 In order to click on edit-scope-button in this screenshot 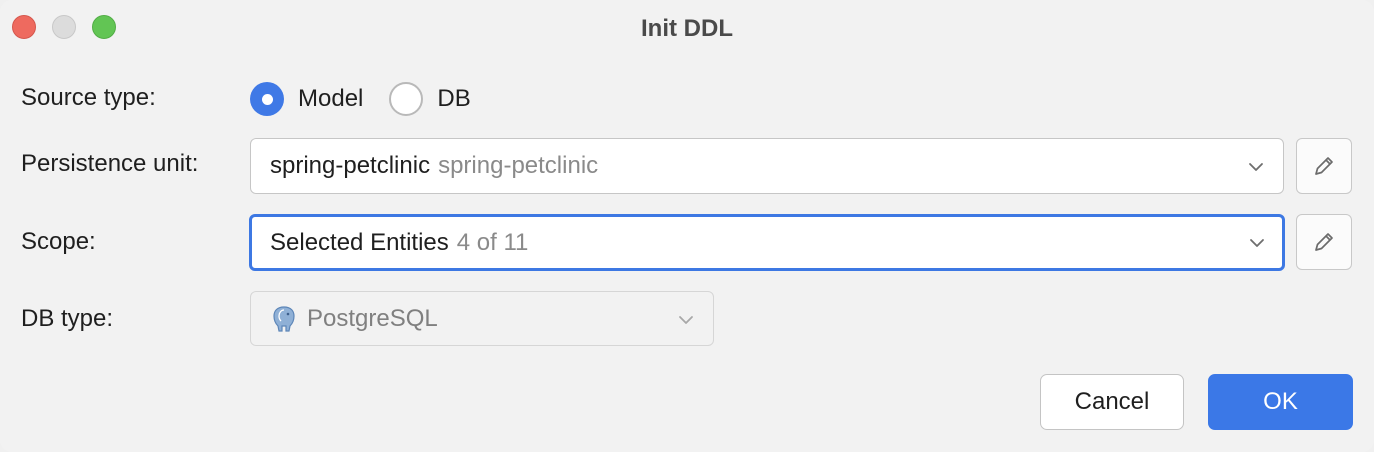, I will do `click(1324, 242)`.